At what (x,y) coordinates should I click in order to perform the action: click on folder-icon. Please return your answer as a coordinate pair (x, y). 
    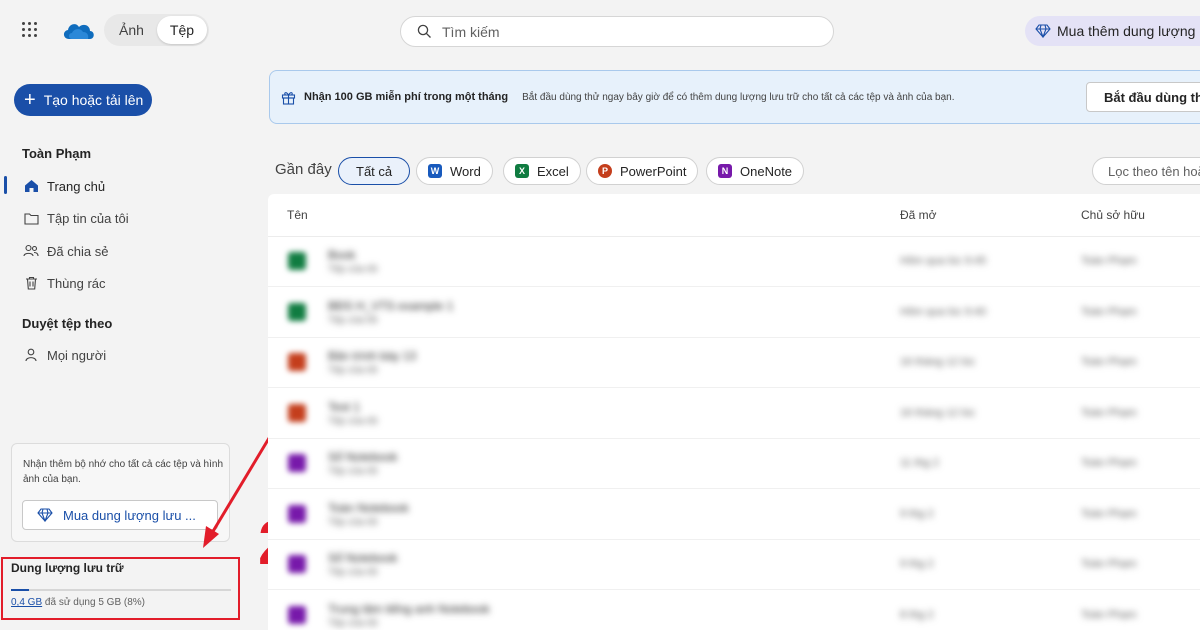
    Looking at the image, I should click on (31, 218).